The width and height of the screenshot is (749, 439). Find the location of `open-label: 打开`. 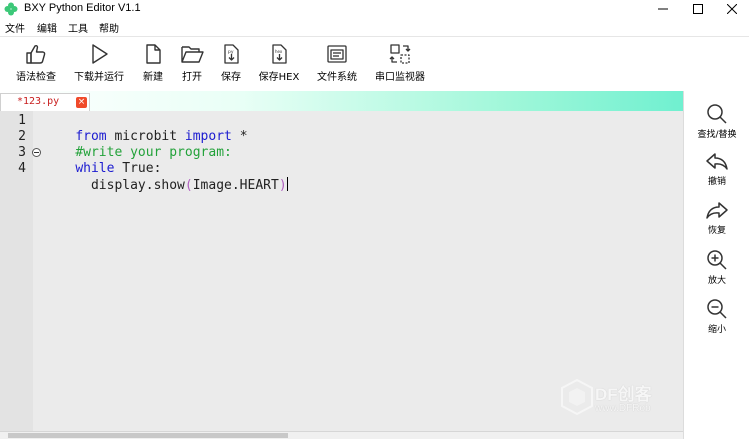

open-label: 打开 is located at coordinates (192, 77).